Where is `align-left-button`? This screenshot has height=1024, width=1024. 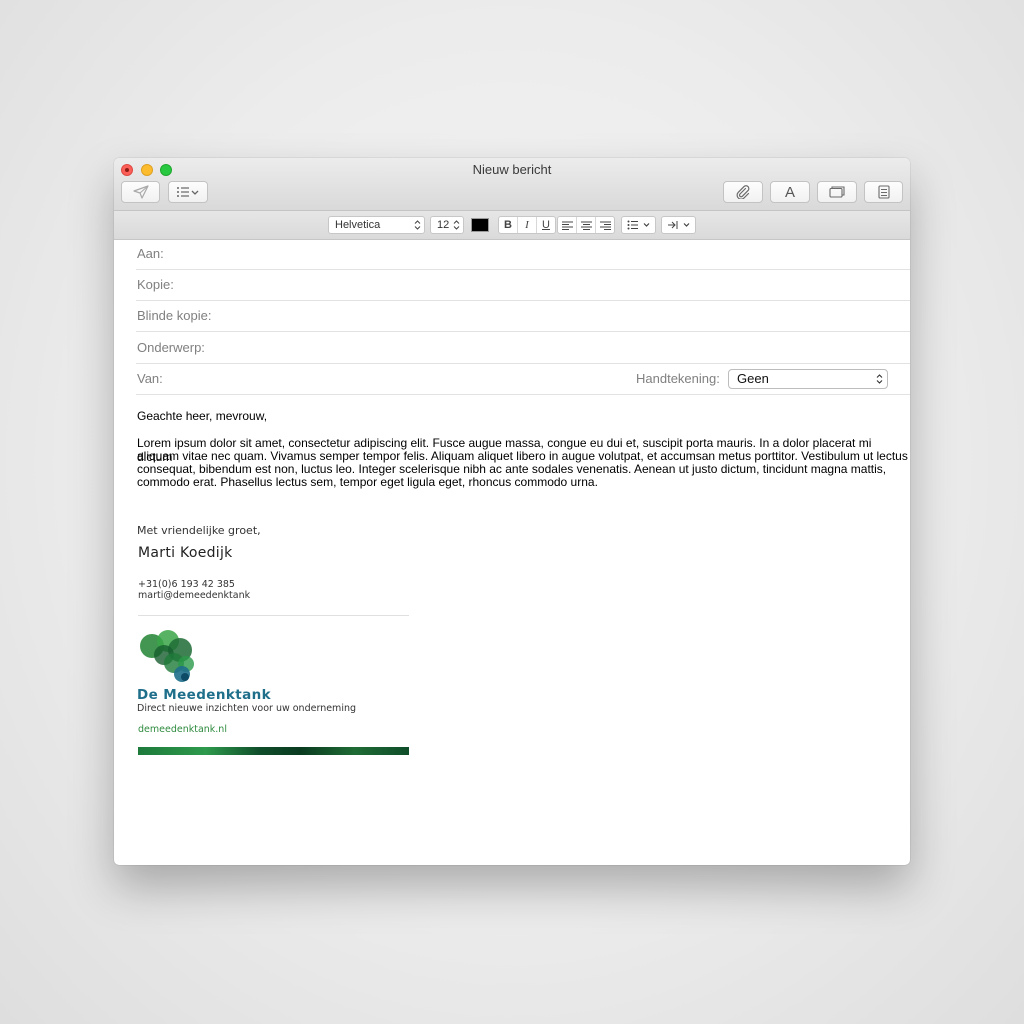
align-left-button is located at coordinates (567, 225).